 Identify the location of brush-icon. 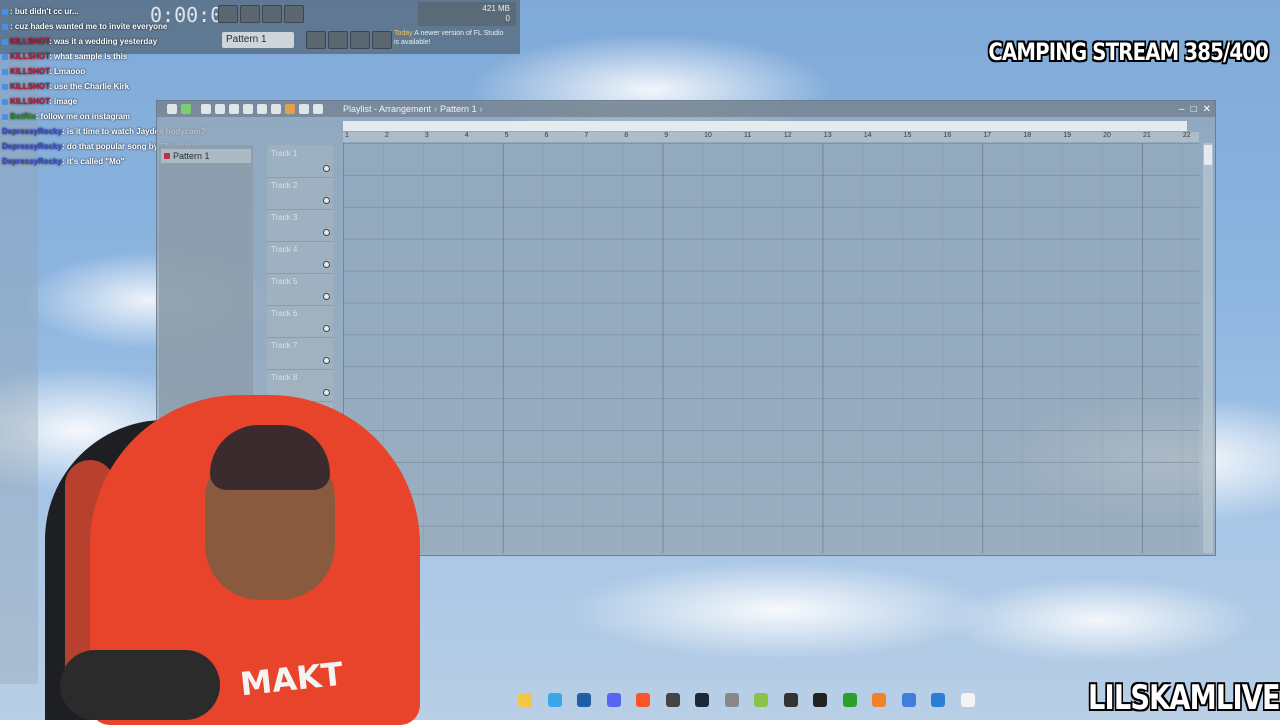
(220, 109).